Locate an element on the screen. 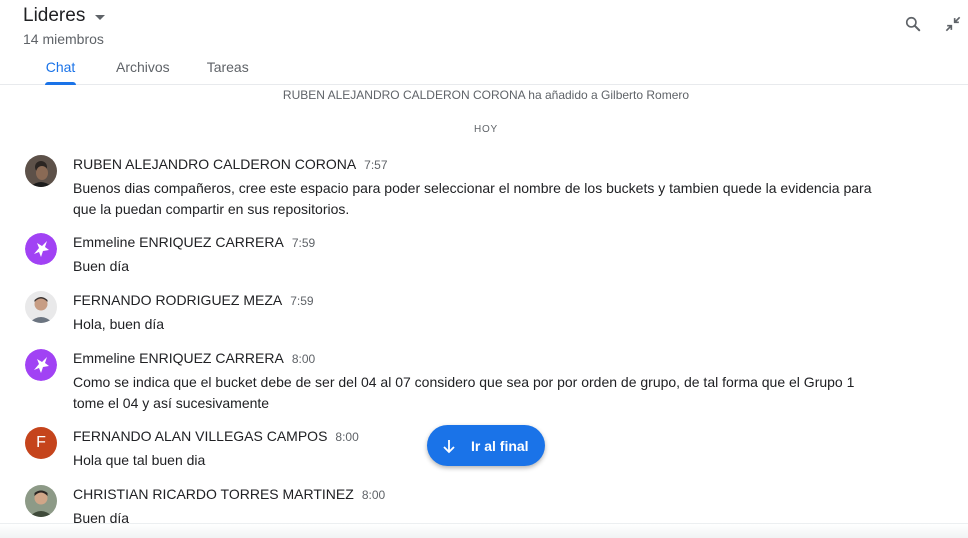 The height and width of the screenshot is (538, 968). message-author: CHRISTIAN RICARDO TORRES MARTINEZ is located at coordinates (213, 494).